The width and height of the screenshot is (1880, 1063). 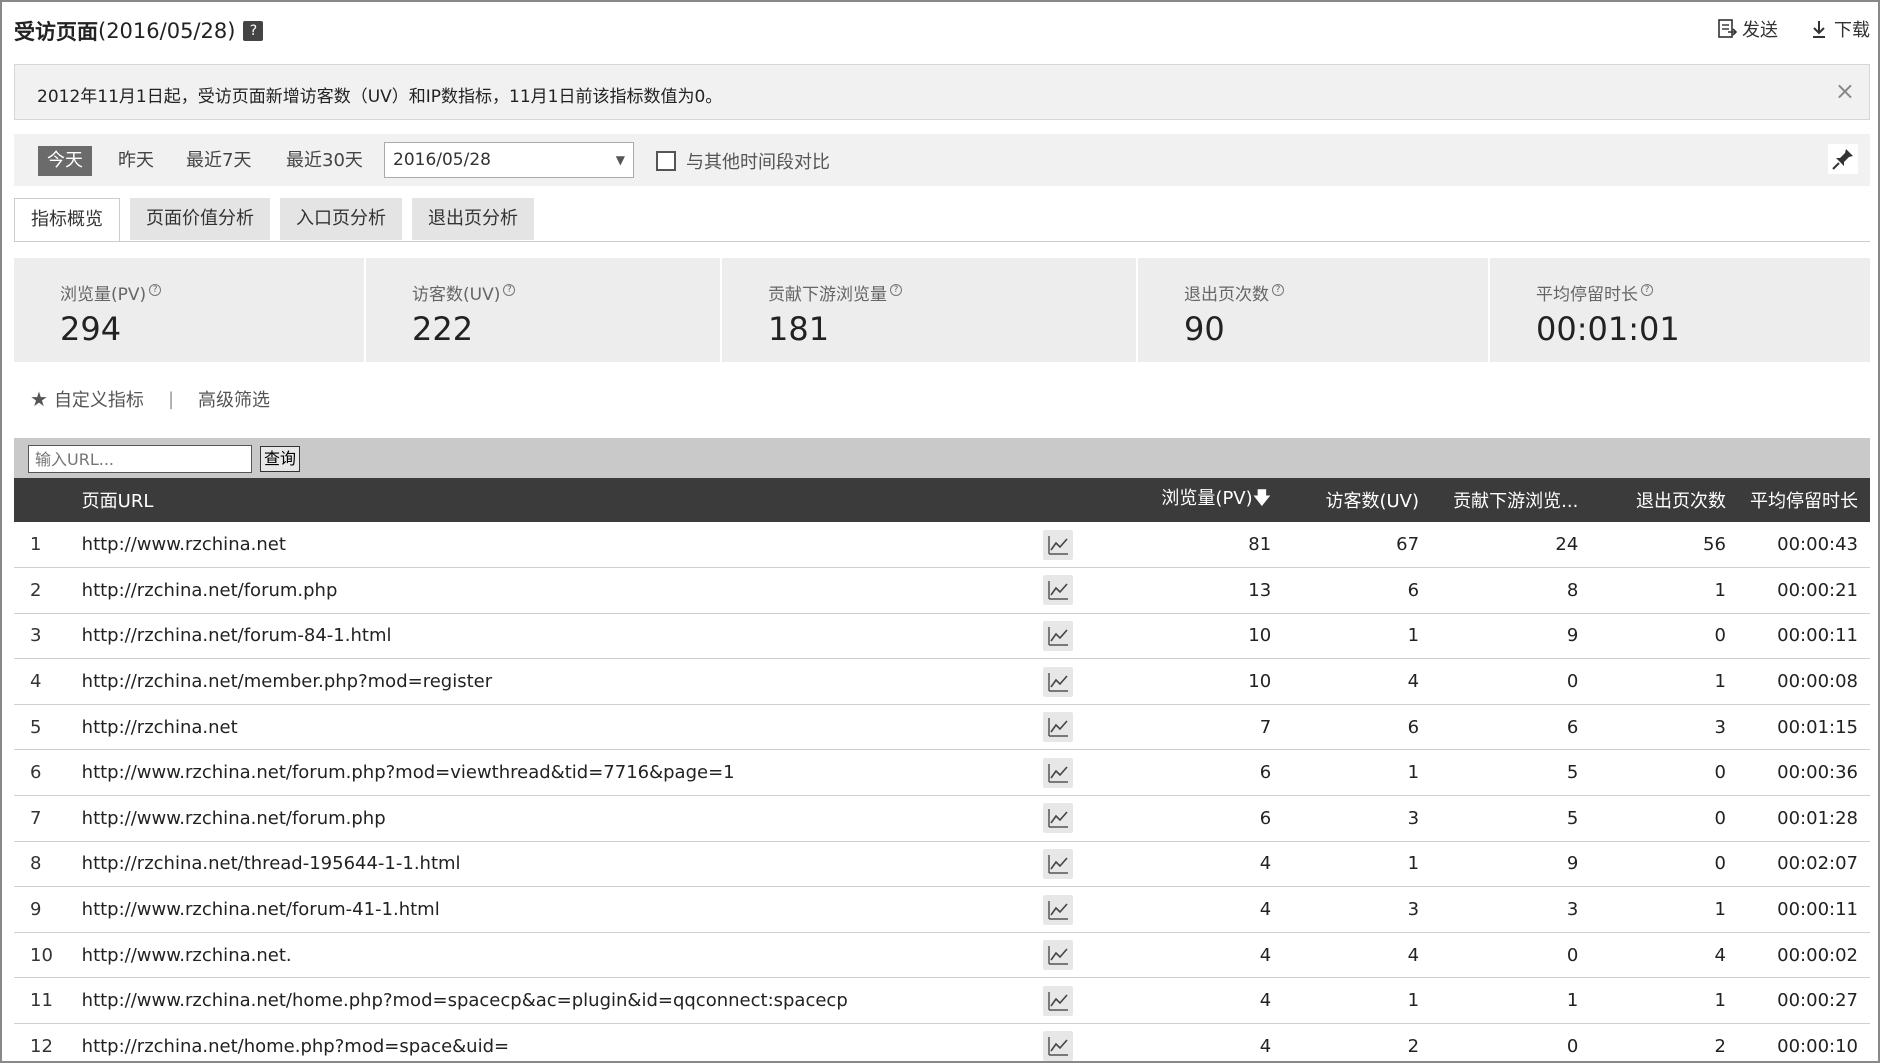 I want to click on kpi-label-uv: 访客数(UV)?, so click(x=464, y=292).